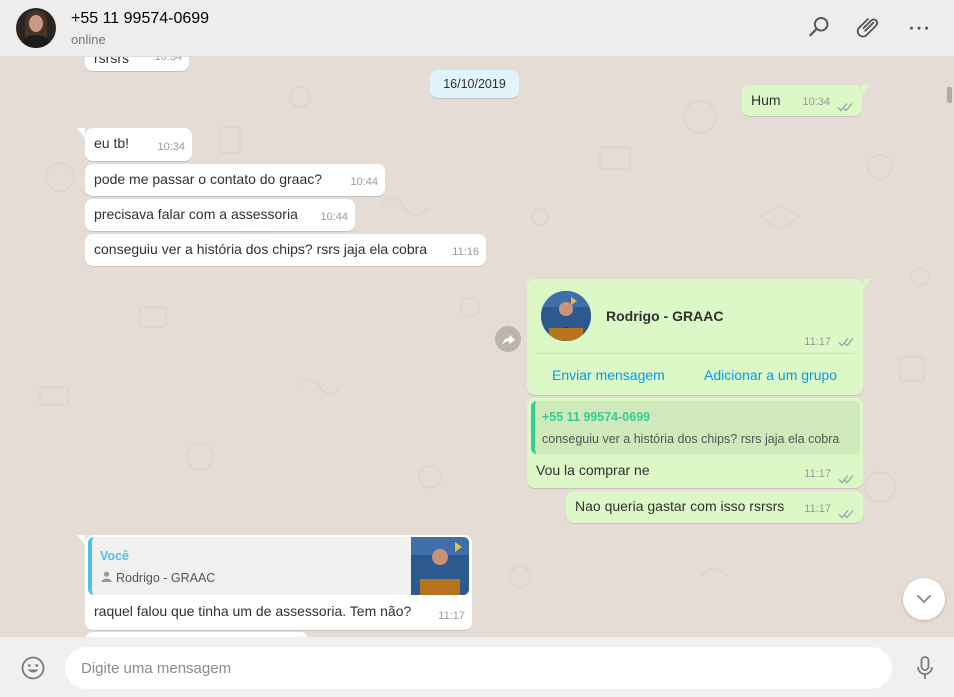 This screenshot has width=954, height=697. Describe the element at coordinates (166, 578) in the screenshot. I see `quoted-text: Rodrigo - GRAAC` at that location.